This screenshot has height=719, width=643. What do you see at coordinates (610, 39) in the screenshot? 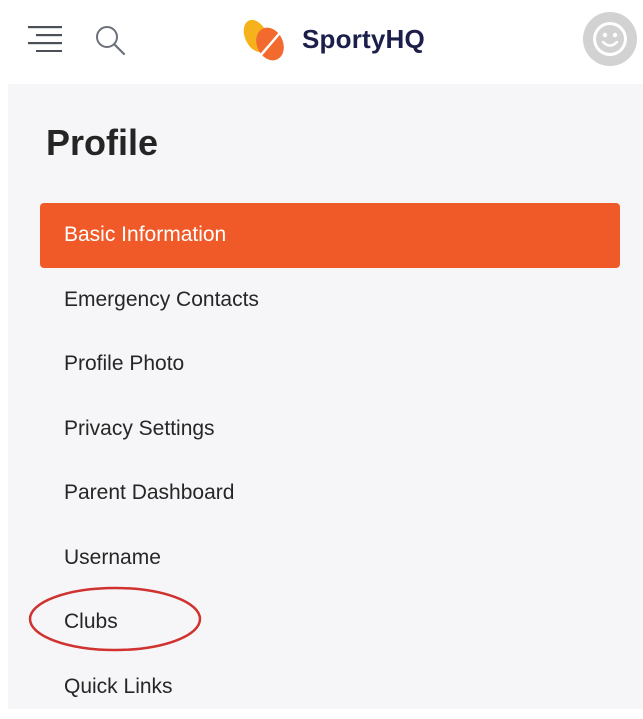
I see `smiley-avatar-icon` at bounding box center [610, 39].